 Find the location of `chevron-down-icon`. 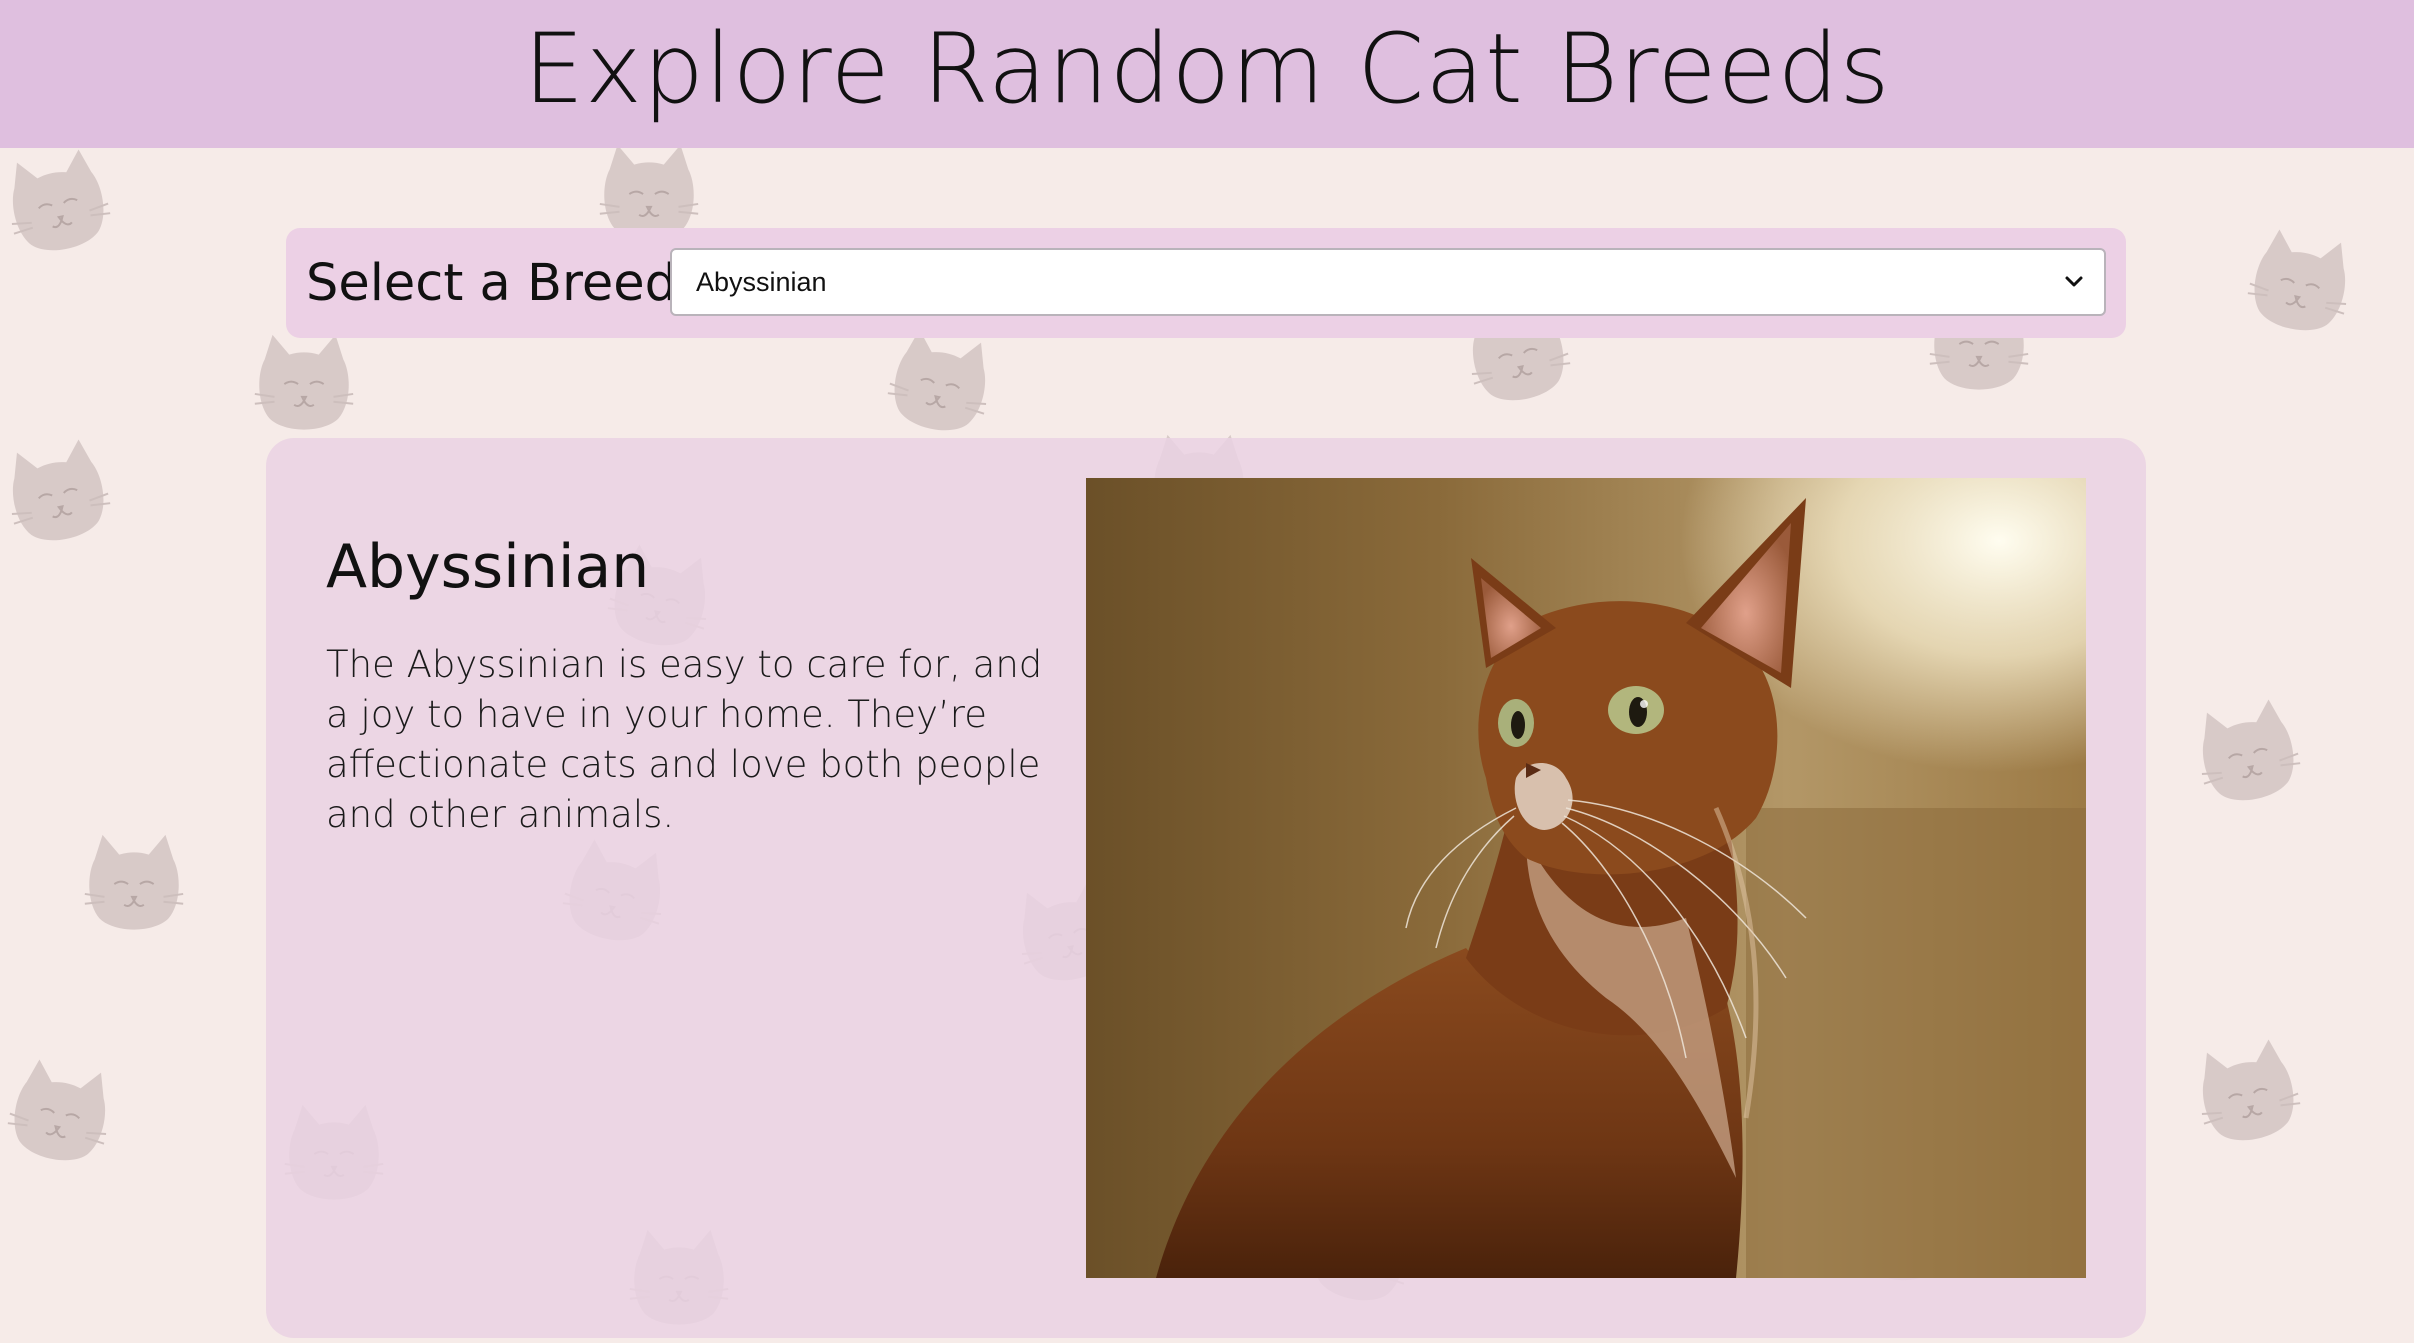

chevron-down-icon is located at coordinates (2074, 281).